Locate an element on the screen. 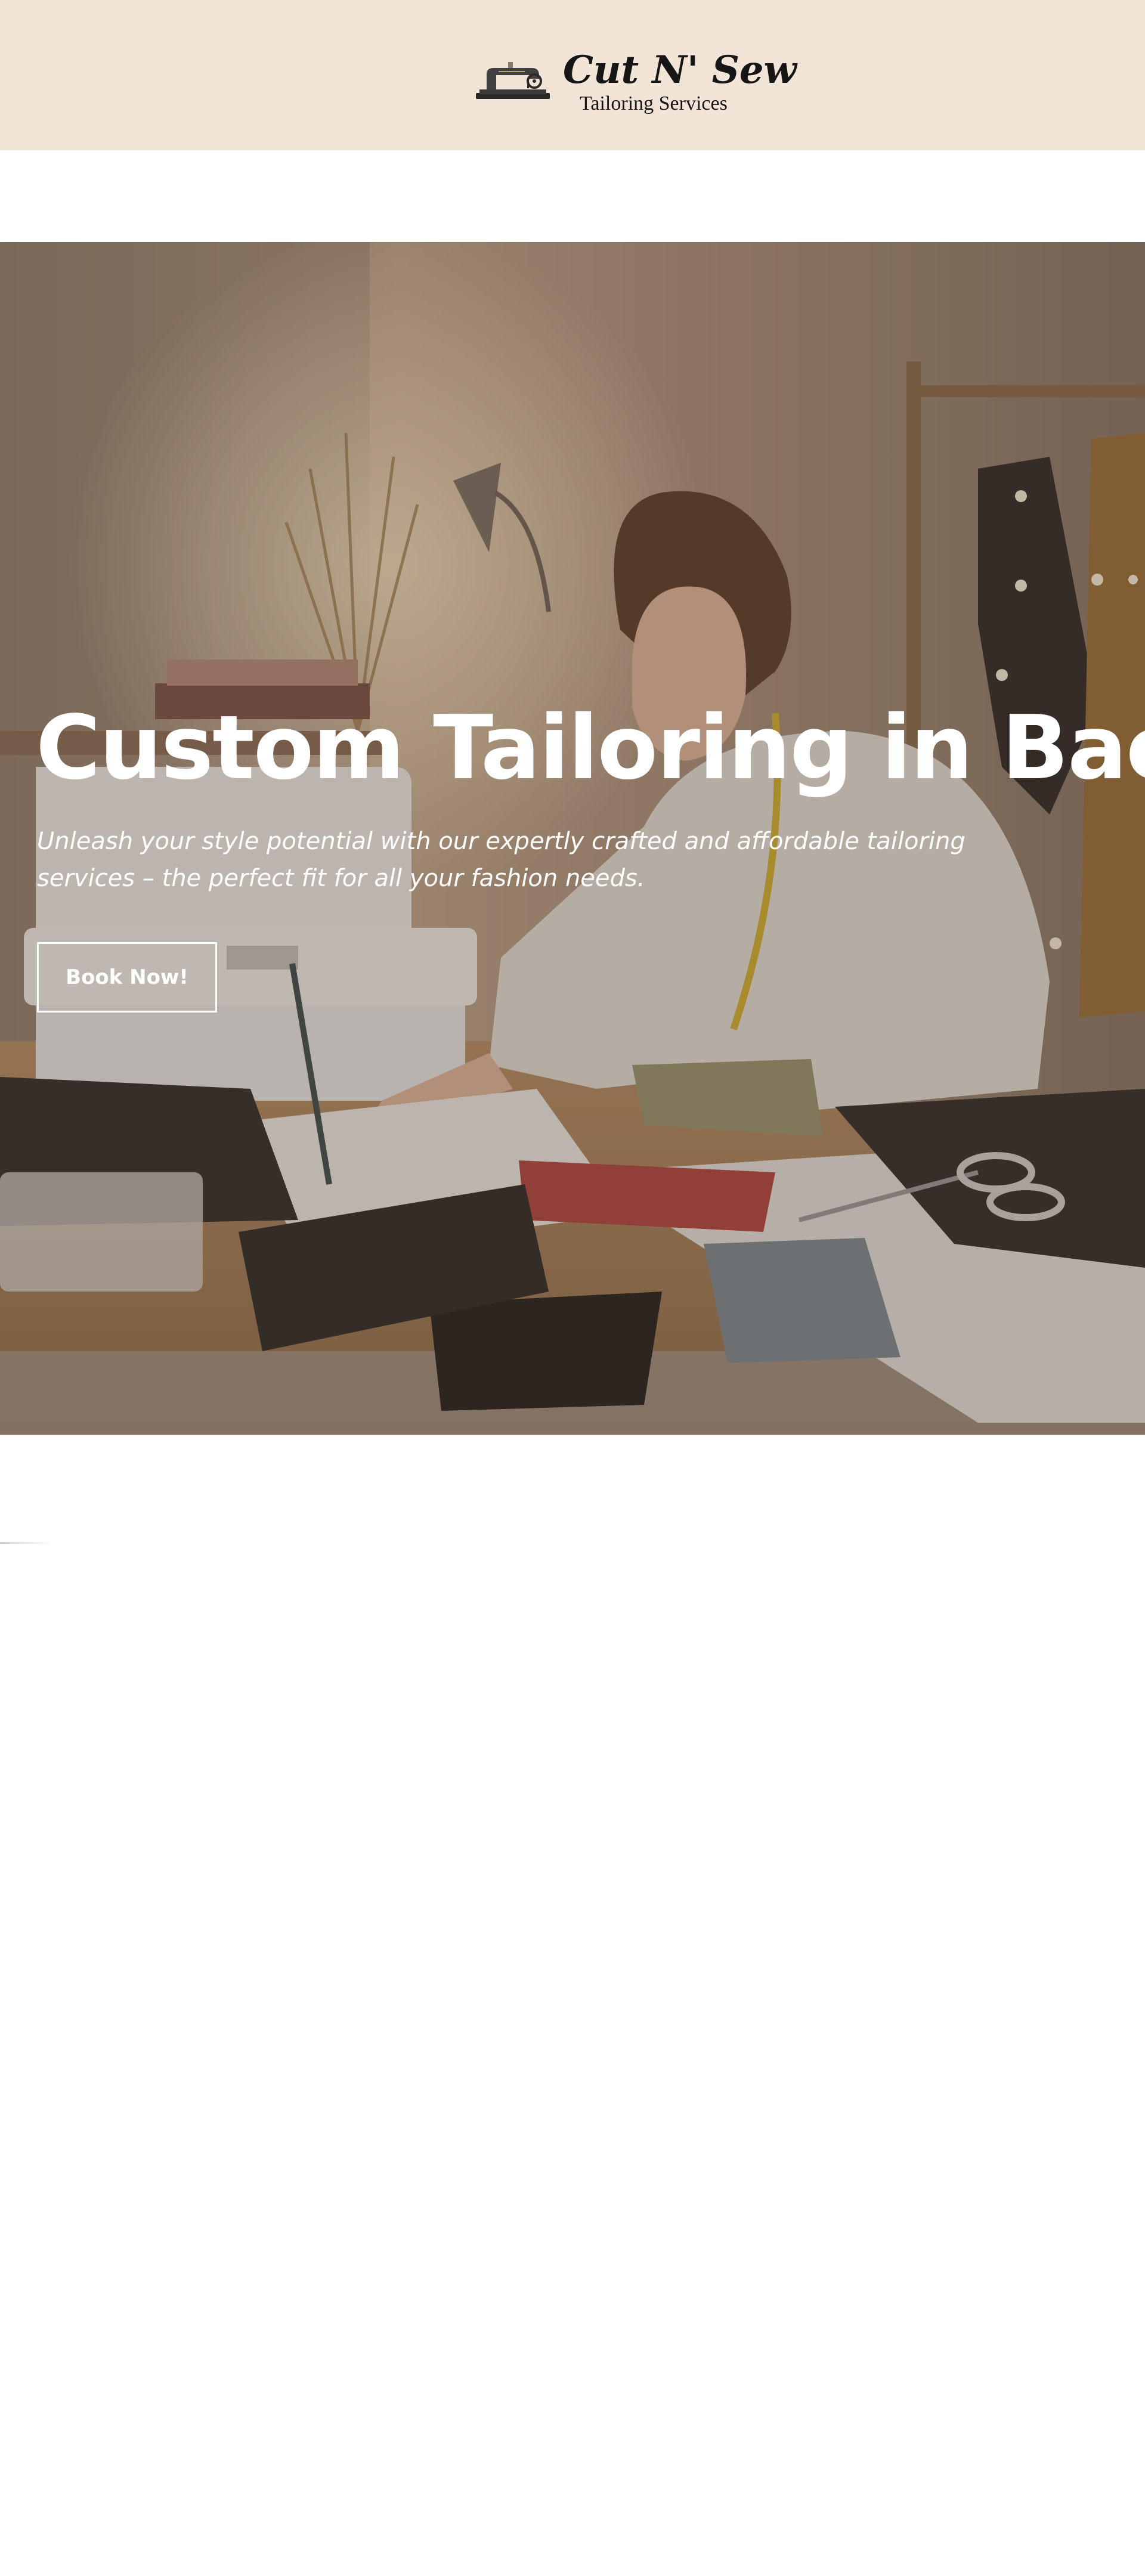  divider-fragment is located at coordinates (27, 1543).